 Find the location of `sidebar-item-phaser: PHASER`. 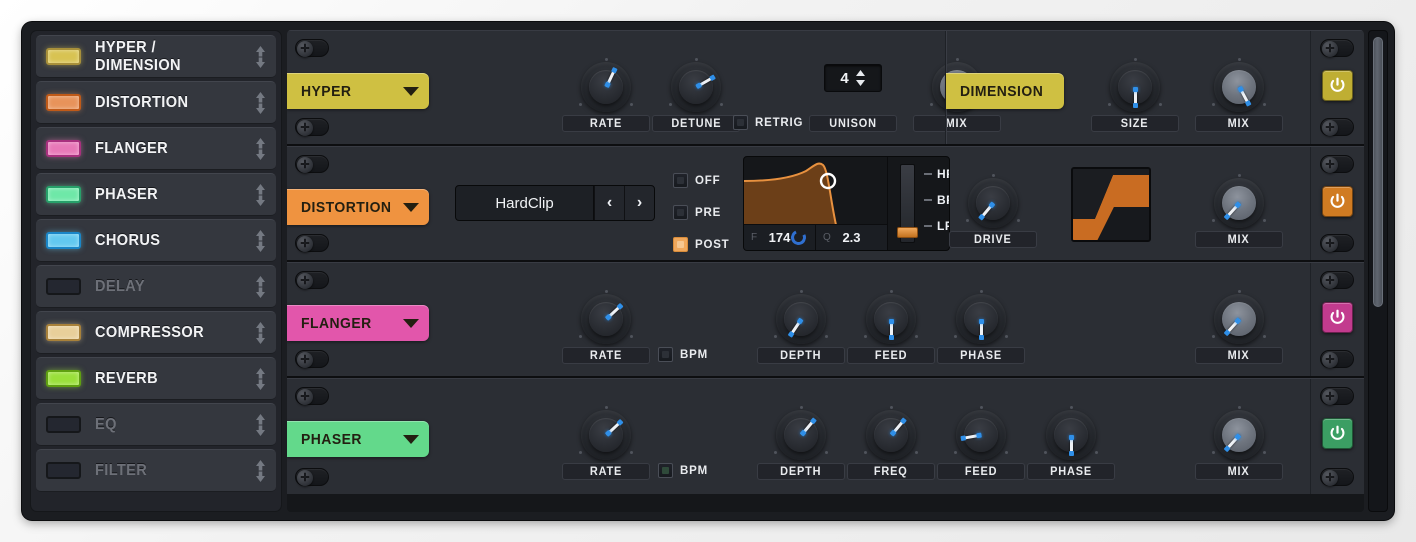

sidebar-item-phaser: PHASER is located at coordinates (156, 194).